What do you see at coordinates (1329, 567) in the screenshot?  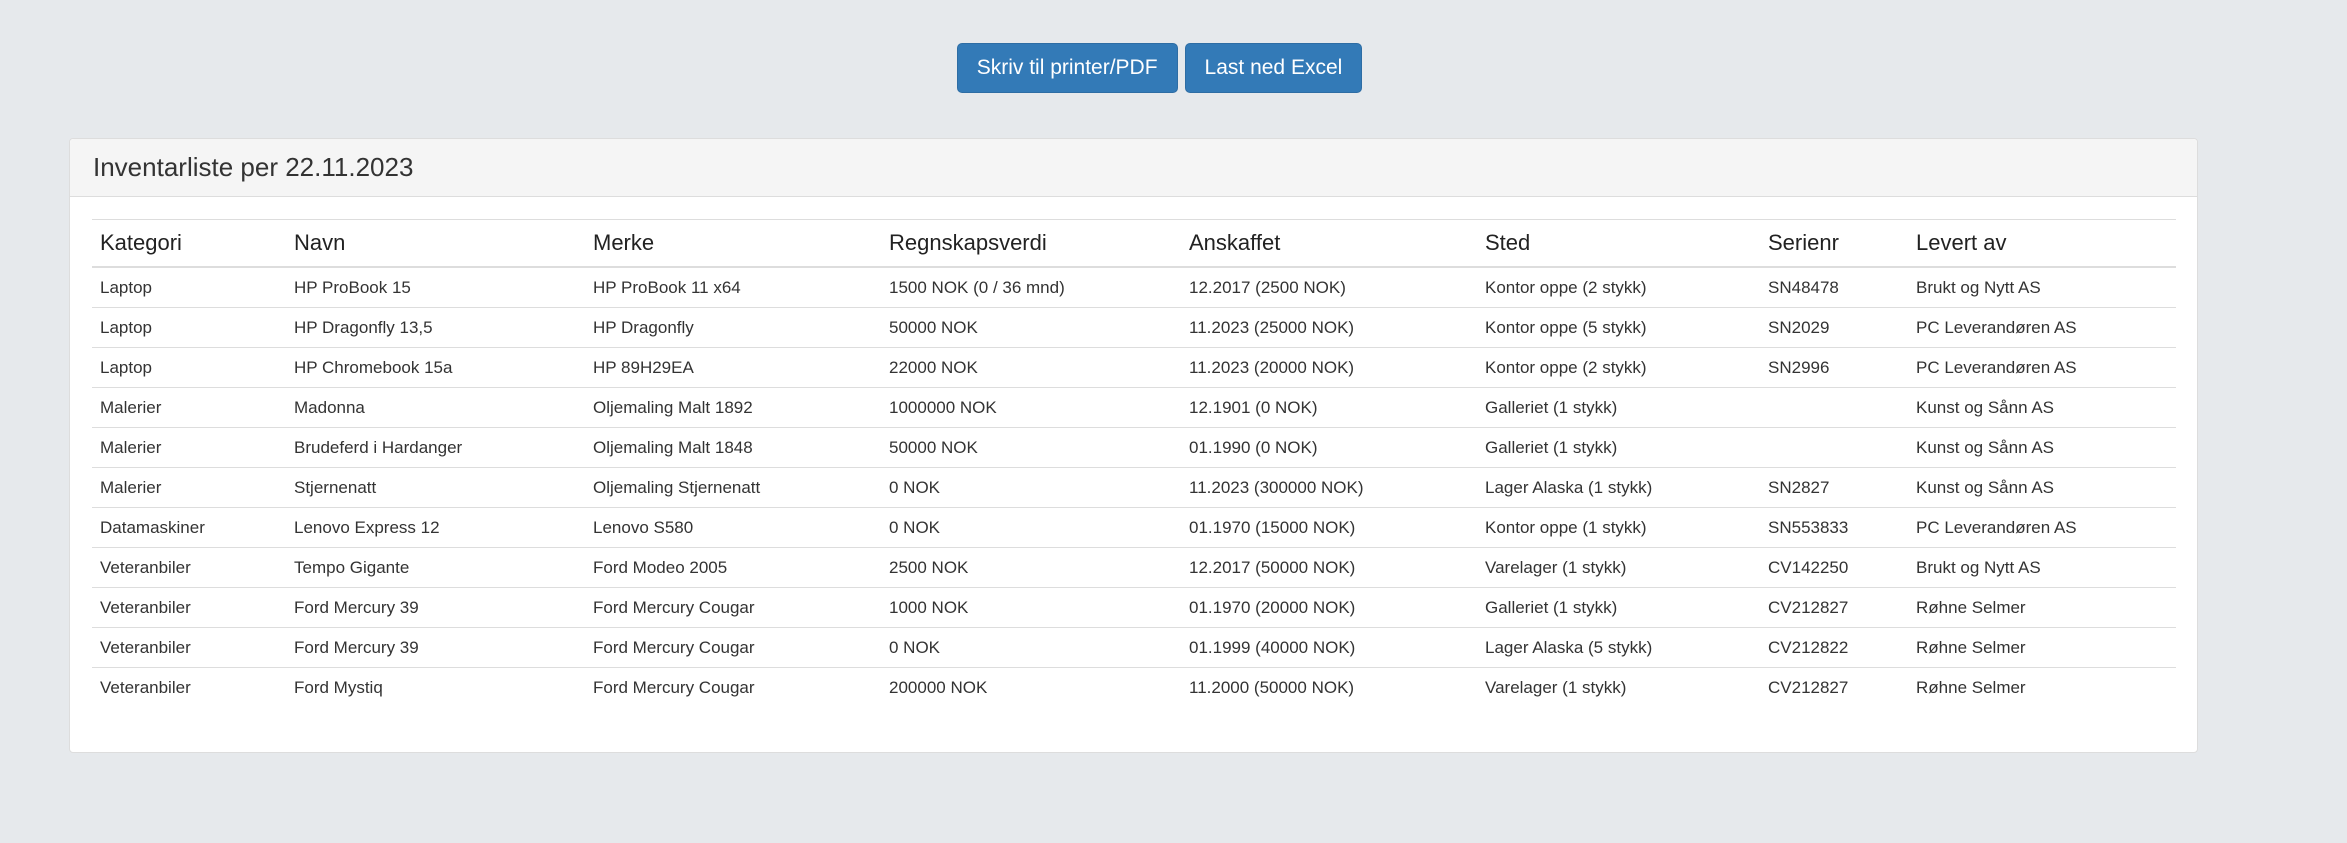 I see `cell-anskaffet: 12.2017 (50000 NOK)` at bounding box center [1329, 567].